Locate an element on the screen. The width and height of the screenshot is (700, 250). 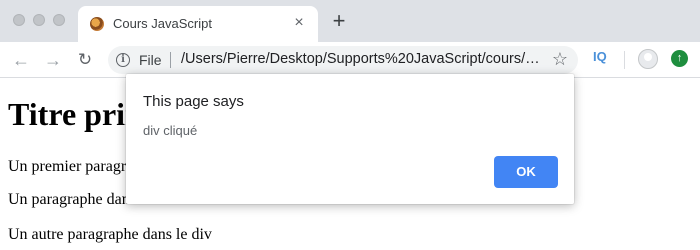
bookmark-star-icon: ☆ is located at coordinates (560, 59).